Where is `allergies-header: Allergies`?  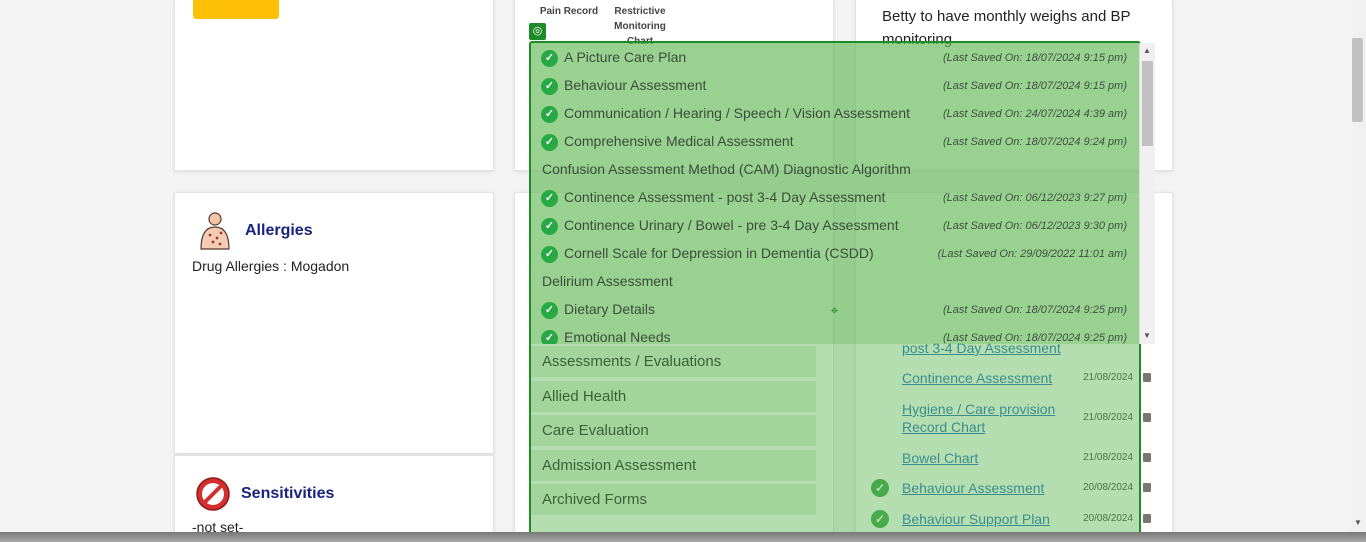
allergies-header: Allergies is located at coordinates (254, 231).